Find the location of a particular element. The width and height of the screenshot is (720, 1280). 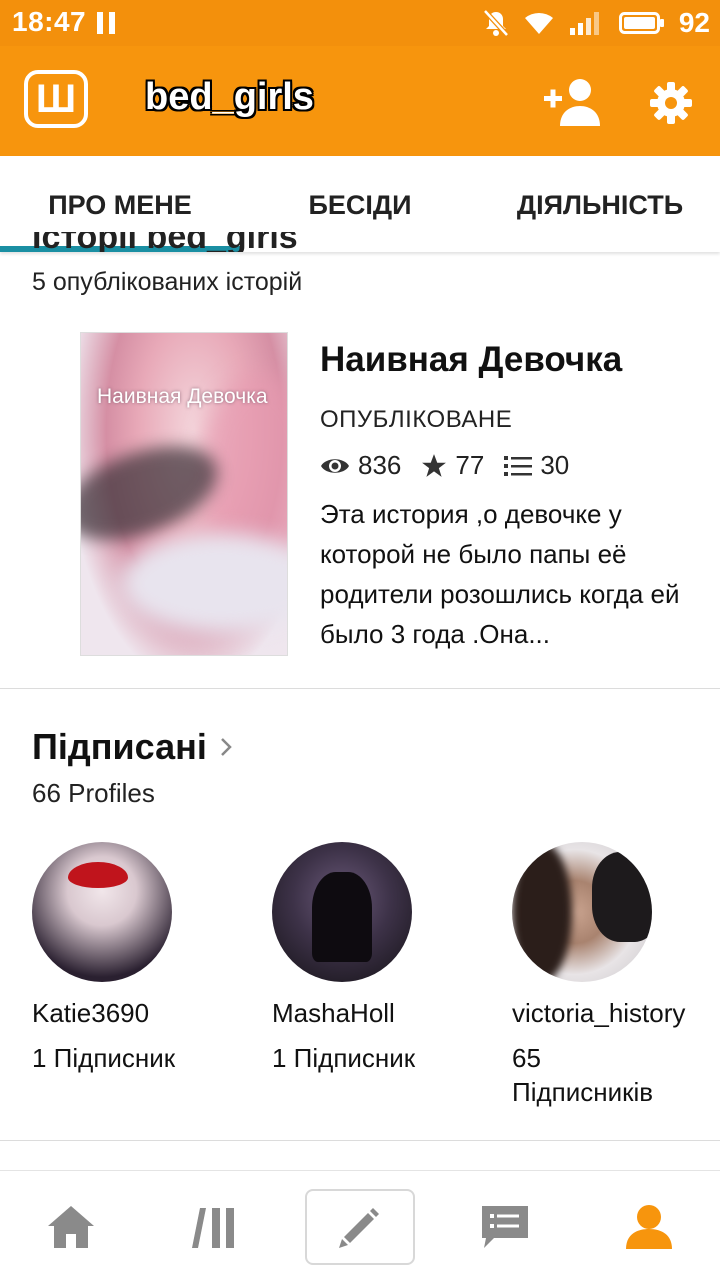

wifi-icon is located at coordinates (538, 23).